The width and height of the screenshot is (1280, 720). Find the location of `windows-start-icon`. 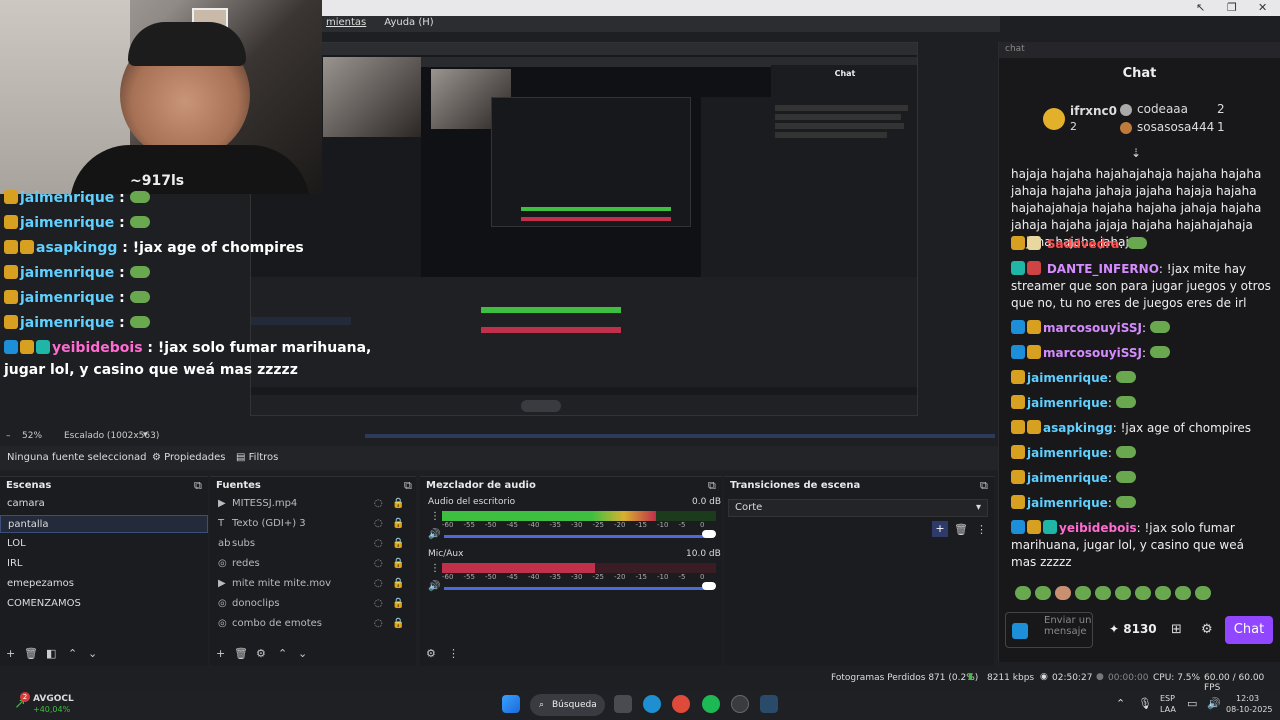

windows-start-icon is located at coordinates (511, 704).